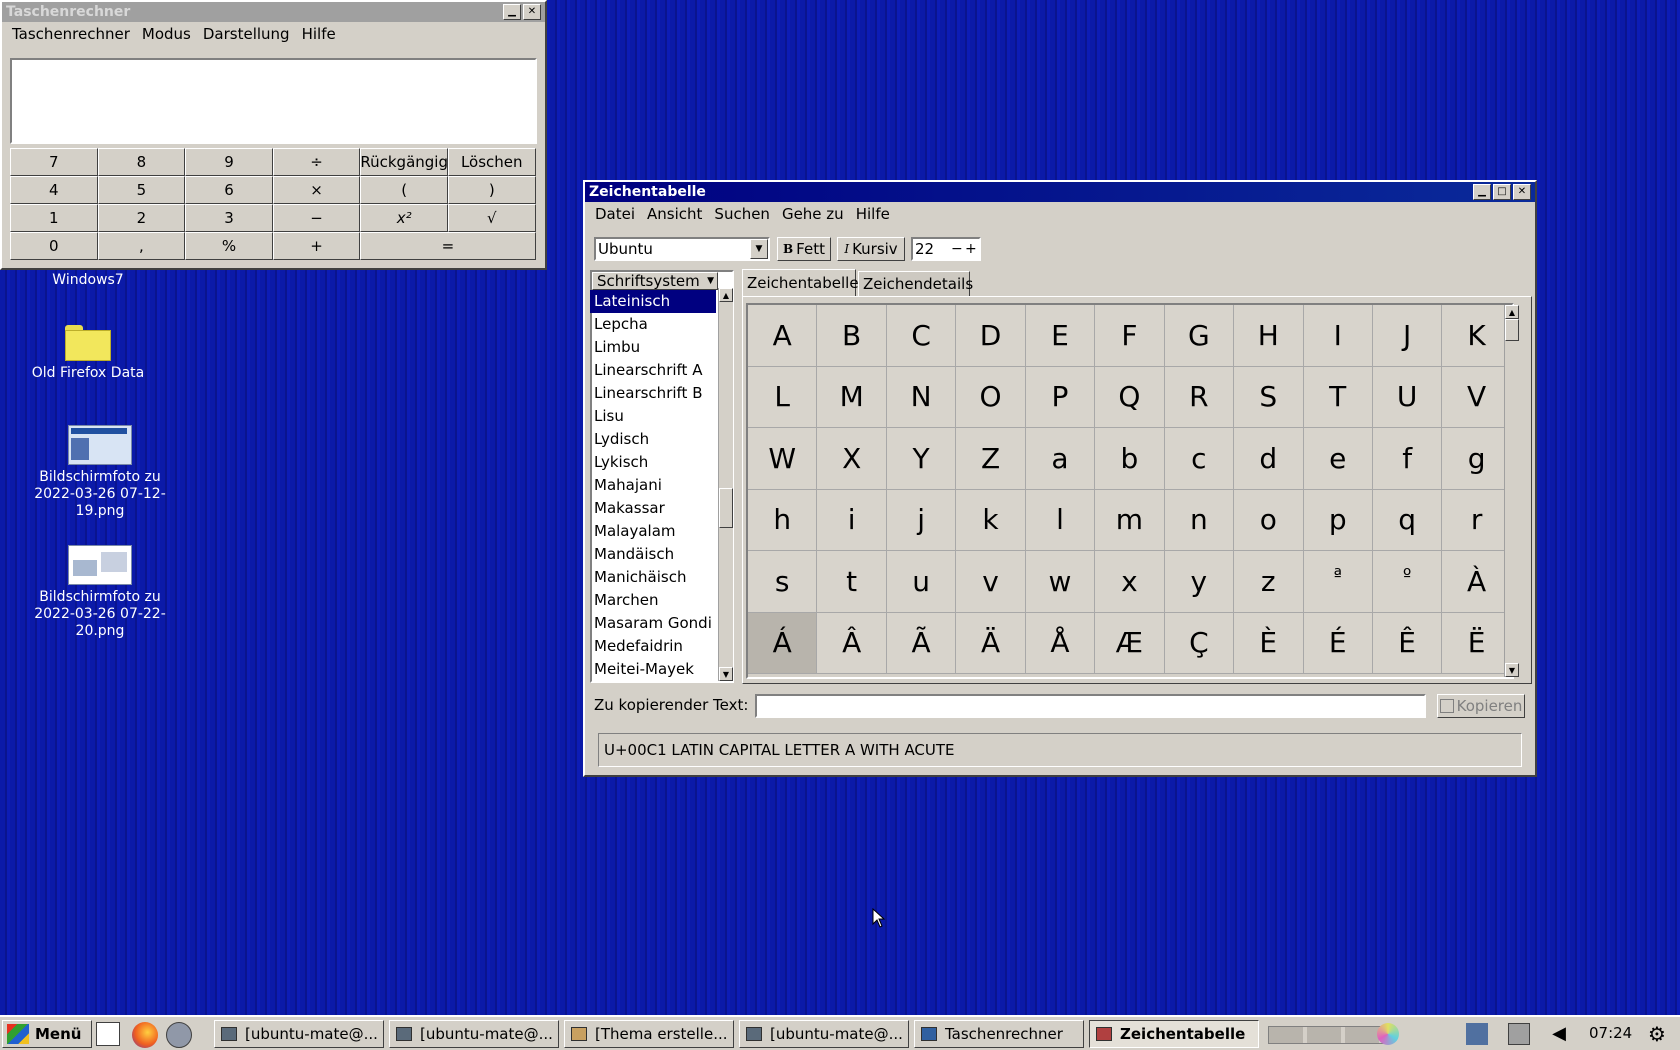 Image resolution: width=1680 pixels, height=1050 pixels. What do you see at coordinates (946, 249) in the screenshot?
I see `font-size-spinner: 22 − +` at bounding box center [946, 249].